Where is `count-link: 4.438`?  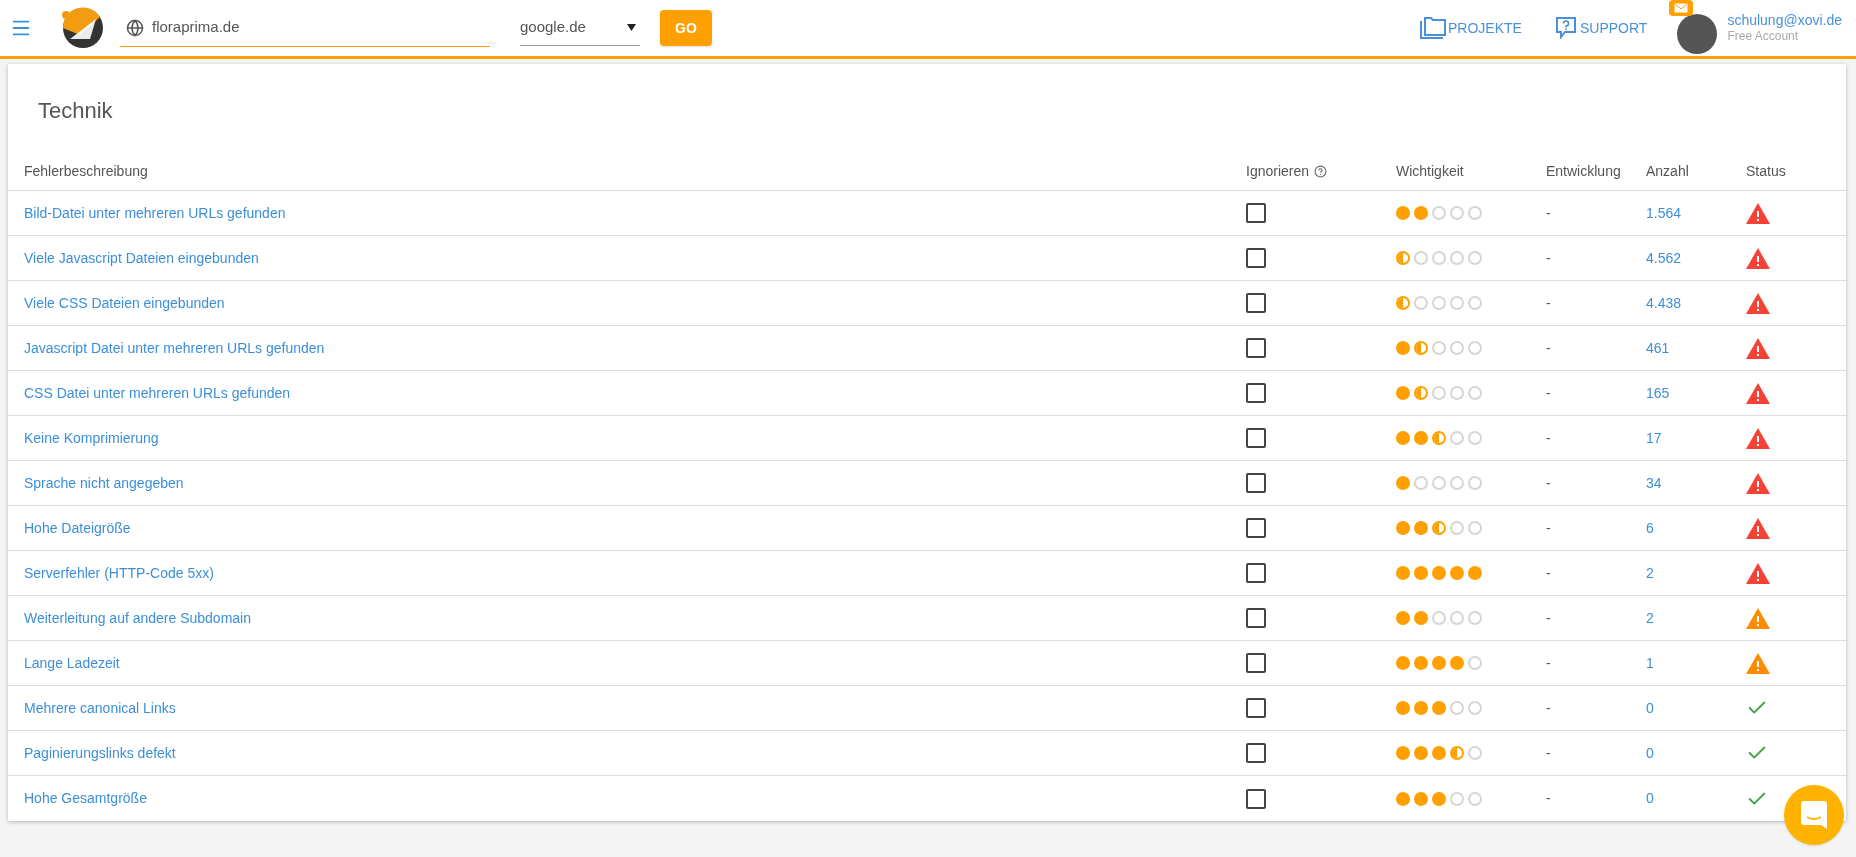
count-link: 4.438 is located at coordinates (1664, 303).